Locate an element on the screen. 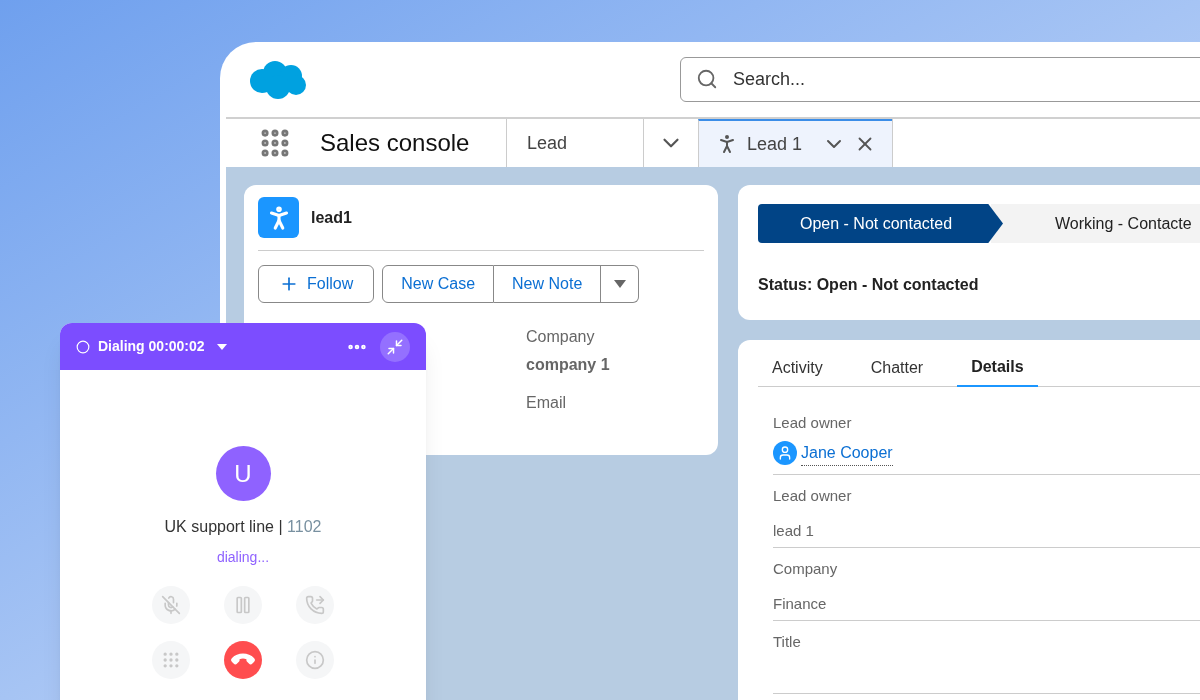 Image resolution: width=1200 pixels, height=700 pixels. info-icon is located at coordinates (315, 660).